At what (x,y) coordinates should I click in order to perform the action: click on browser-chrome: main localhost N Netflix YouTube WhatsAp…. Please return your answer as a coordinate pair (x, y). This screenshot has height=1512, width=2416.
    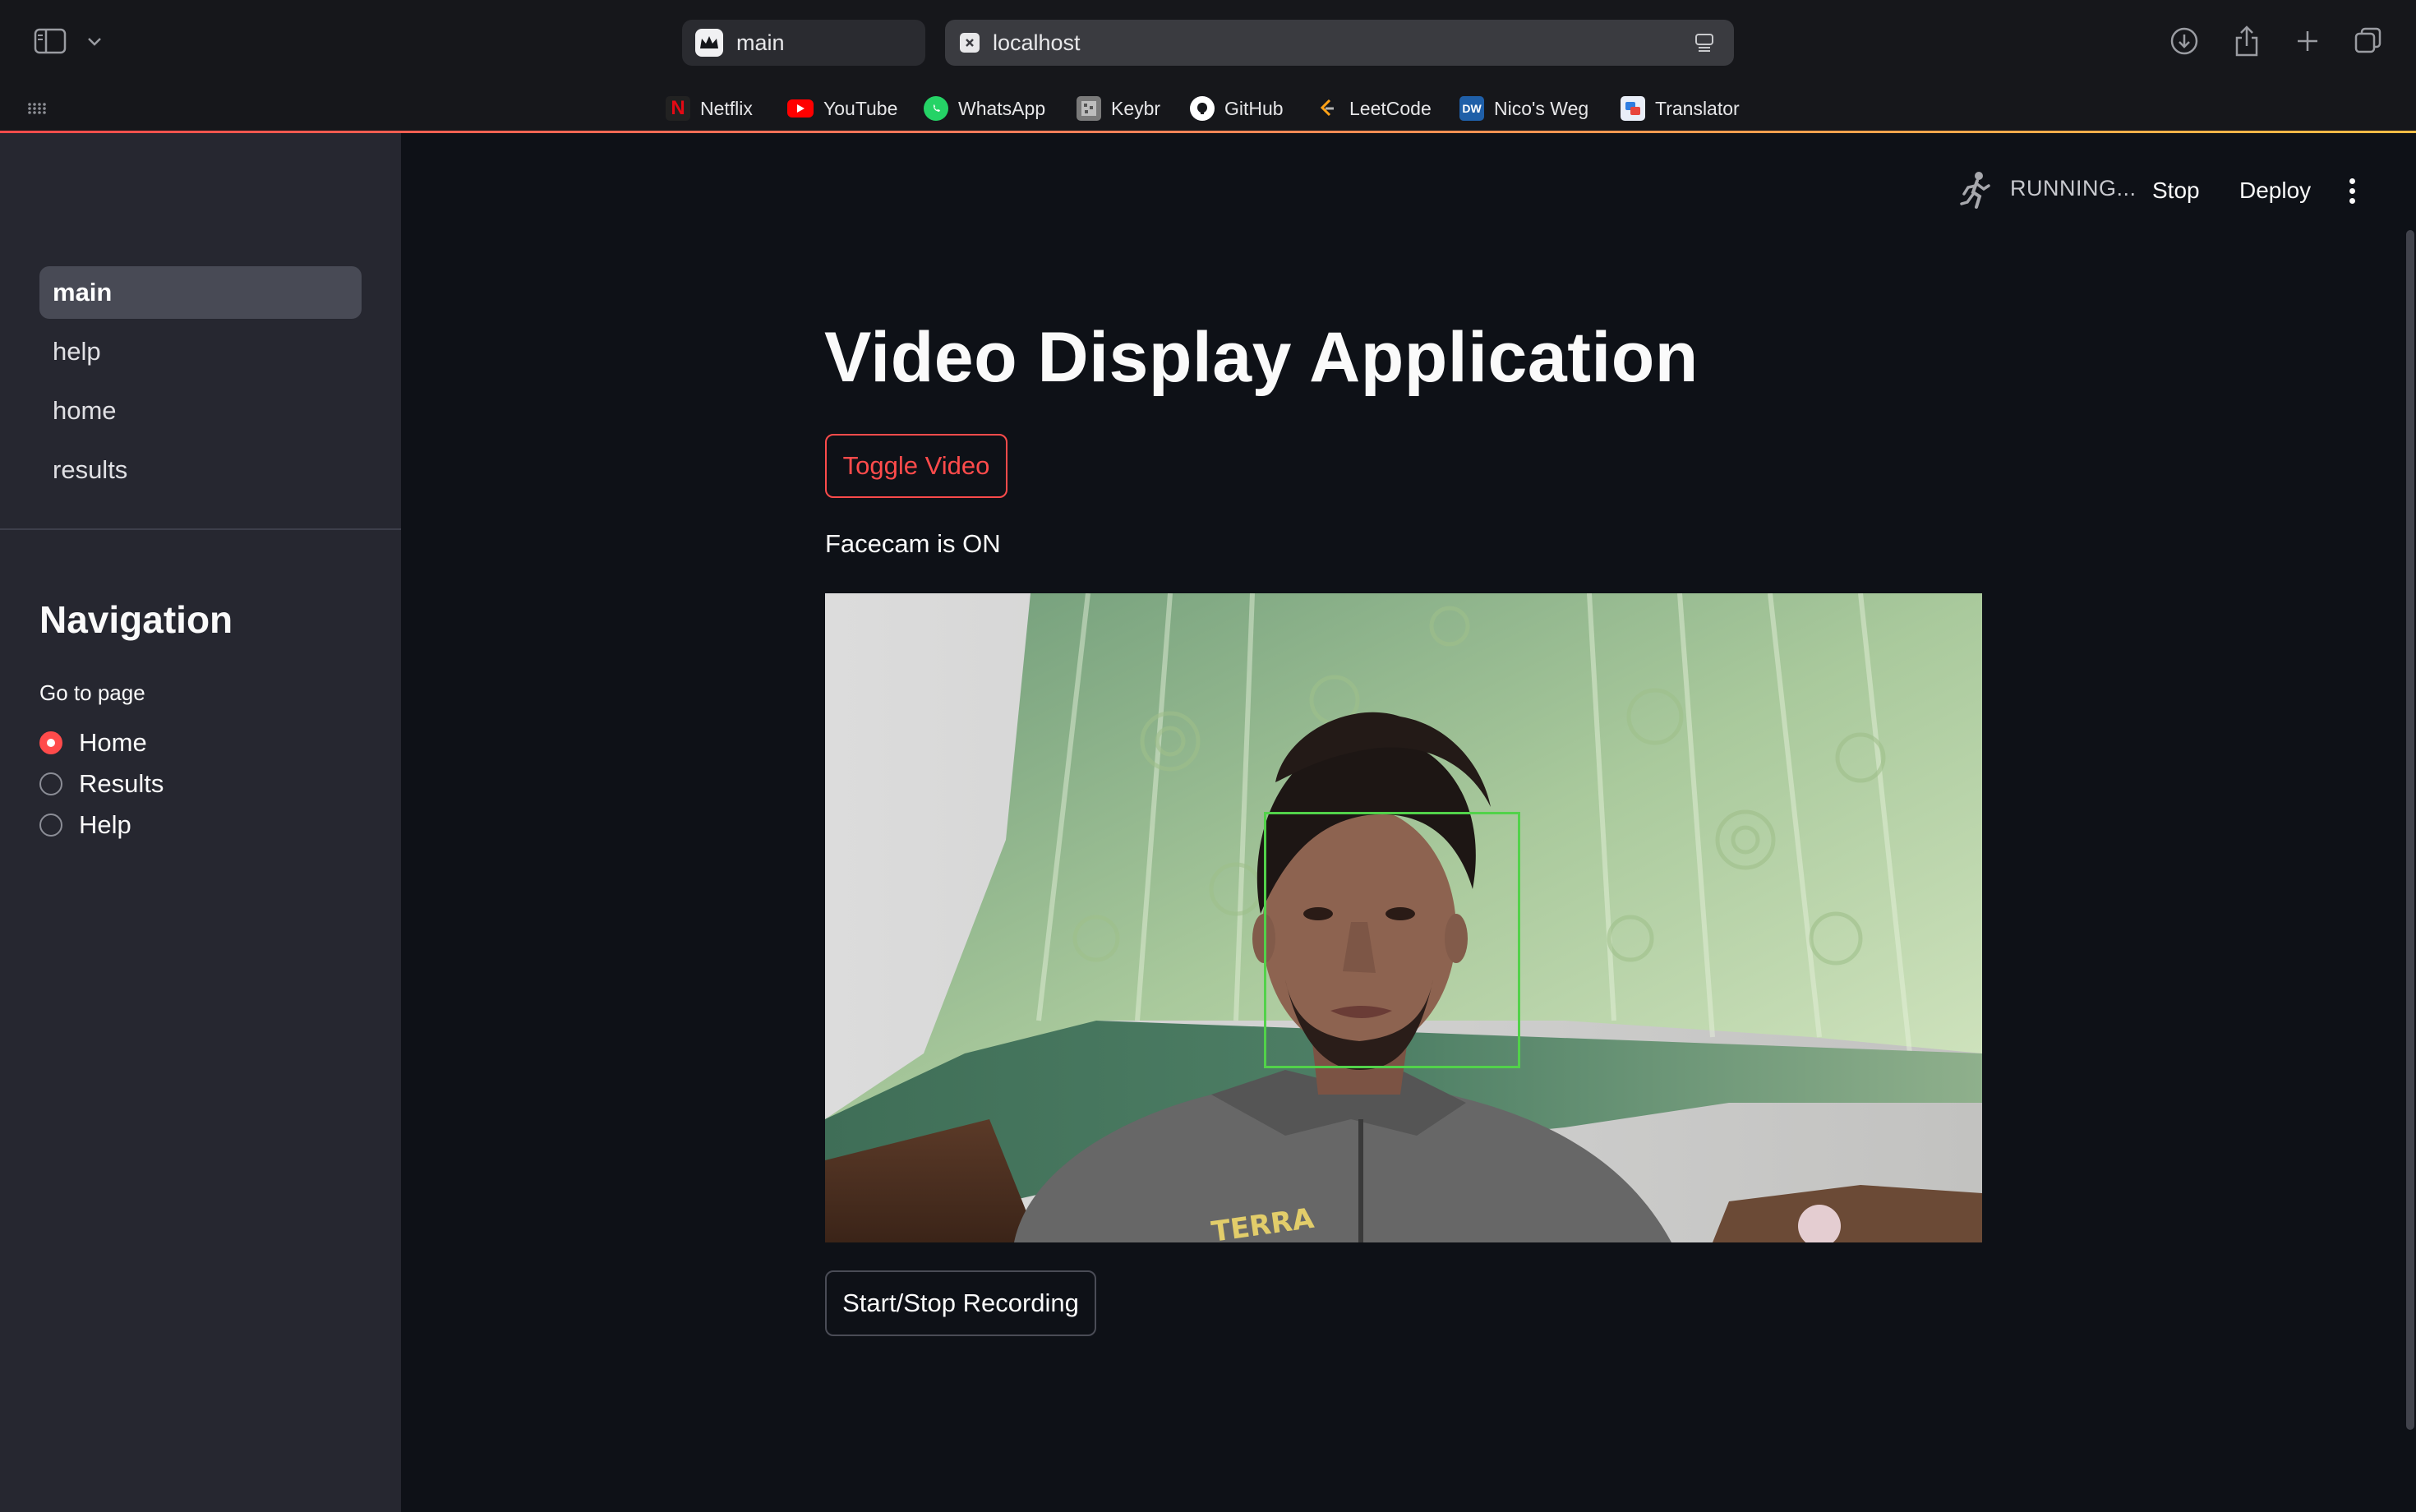
    Looking at the image, I should click on (1208, 66).